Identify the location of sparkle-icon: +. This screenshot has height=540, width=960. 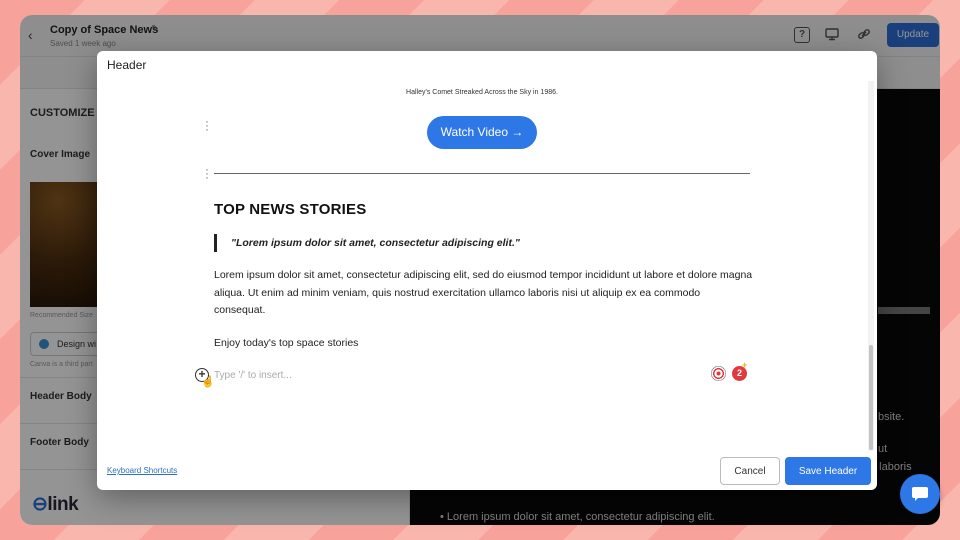
(745, 365).